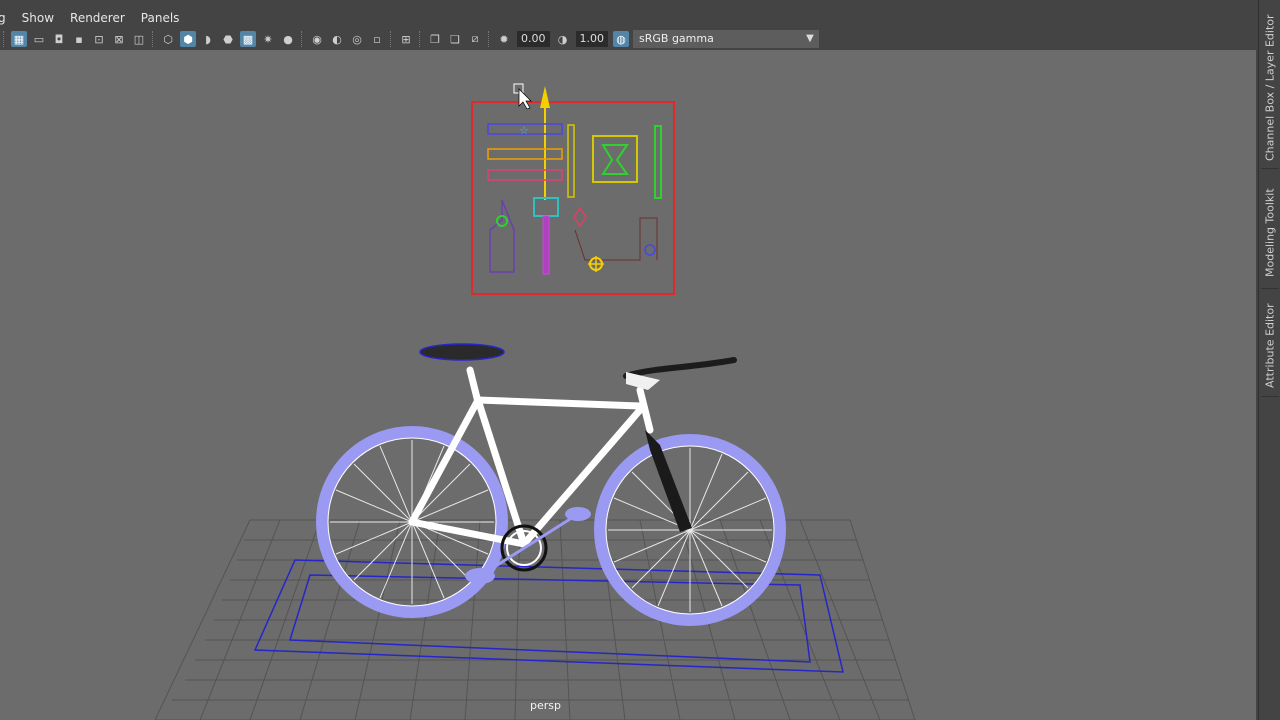 The width and height of the screenshot is (1280, 720). Describe the element at coordinates (357, 39) in the screenshot. I see `anti-alias-icon: ◎` at that location.